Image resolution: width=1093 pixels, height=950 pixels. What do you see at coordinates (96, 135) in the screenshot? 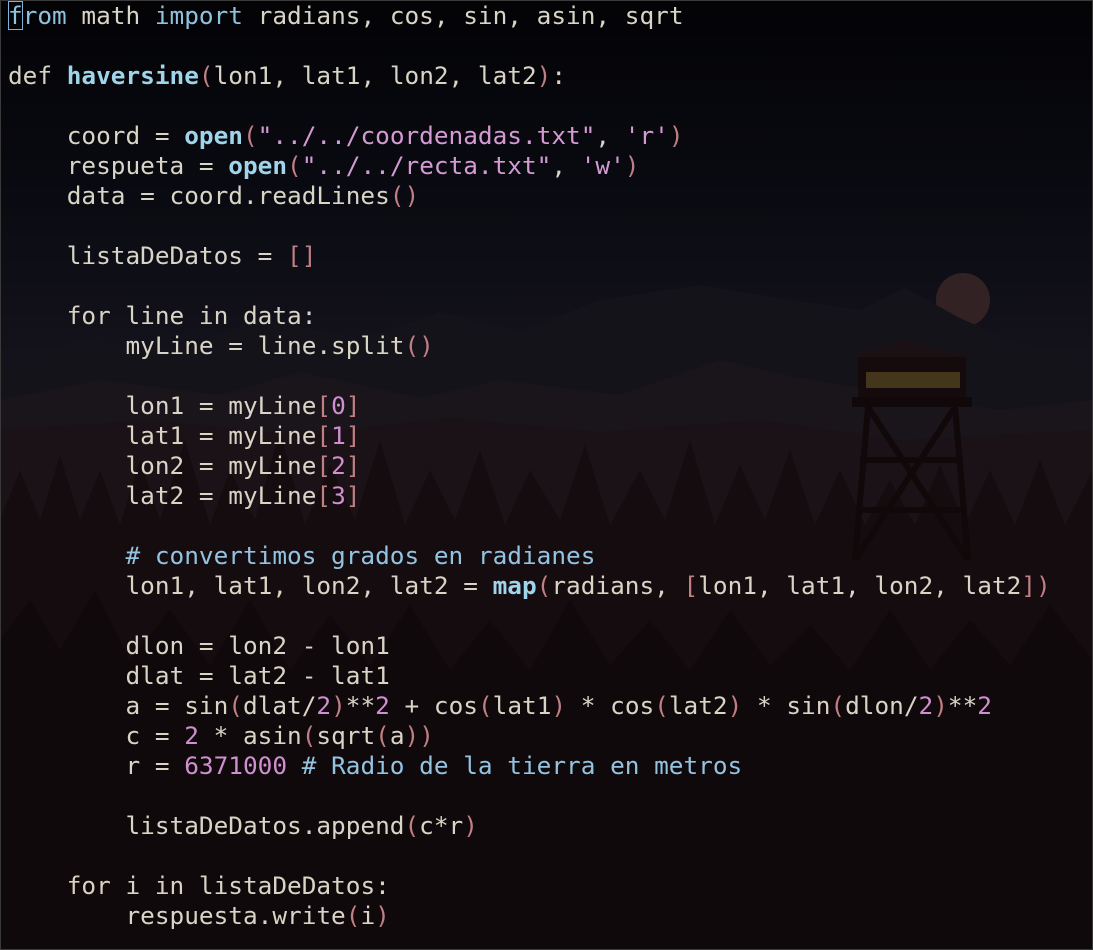
I see `code-token: coord =` at bounding box center [96, 135].